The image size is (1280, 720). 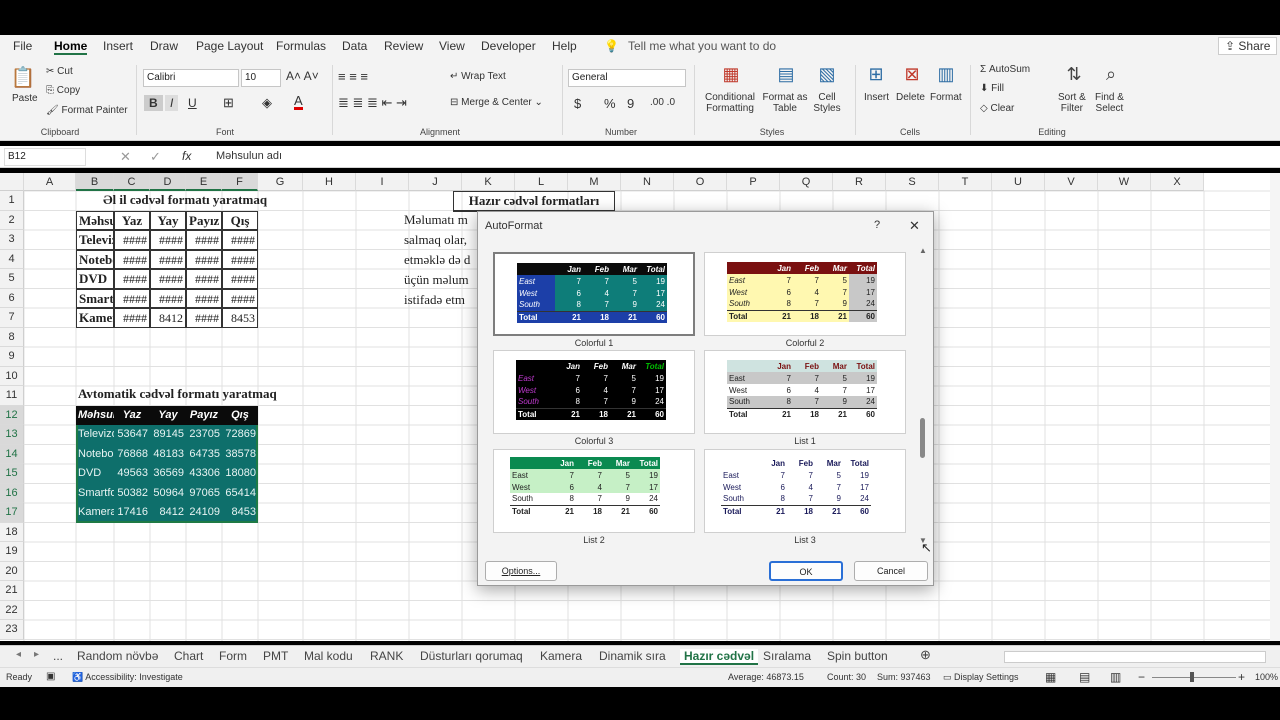 What do you see at coordinates (1005, 69) in the screenshot?
I see `autosum-button: Σ AutoSum` at bounding box center [1005, 69].